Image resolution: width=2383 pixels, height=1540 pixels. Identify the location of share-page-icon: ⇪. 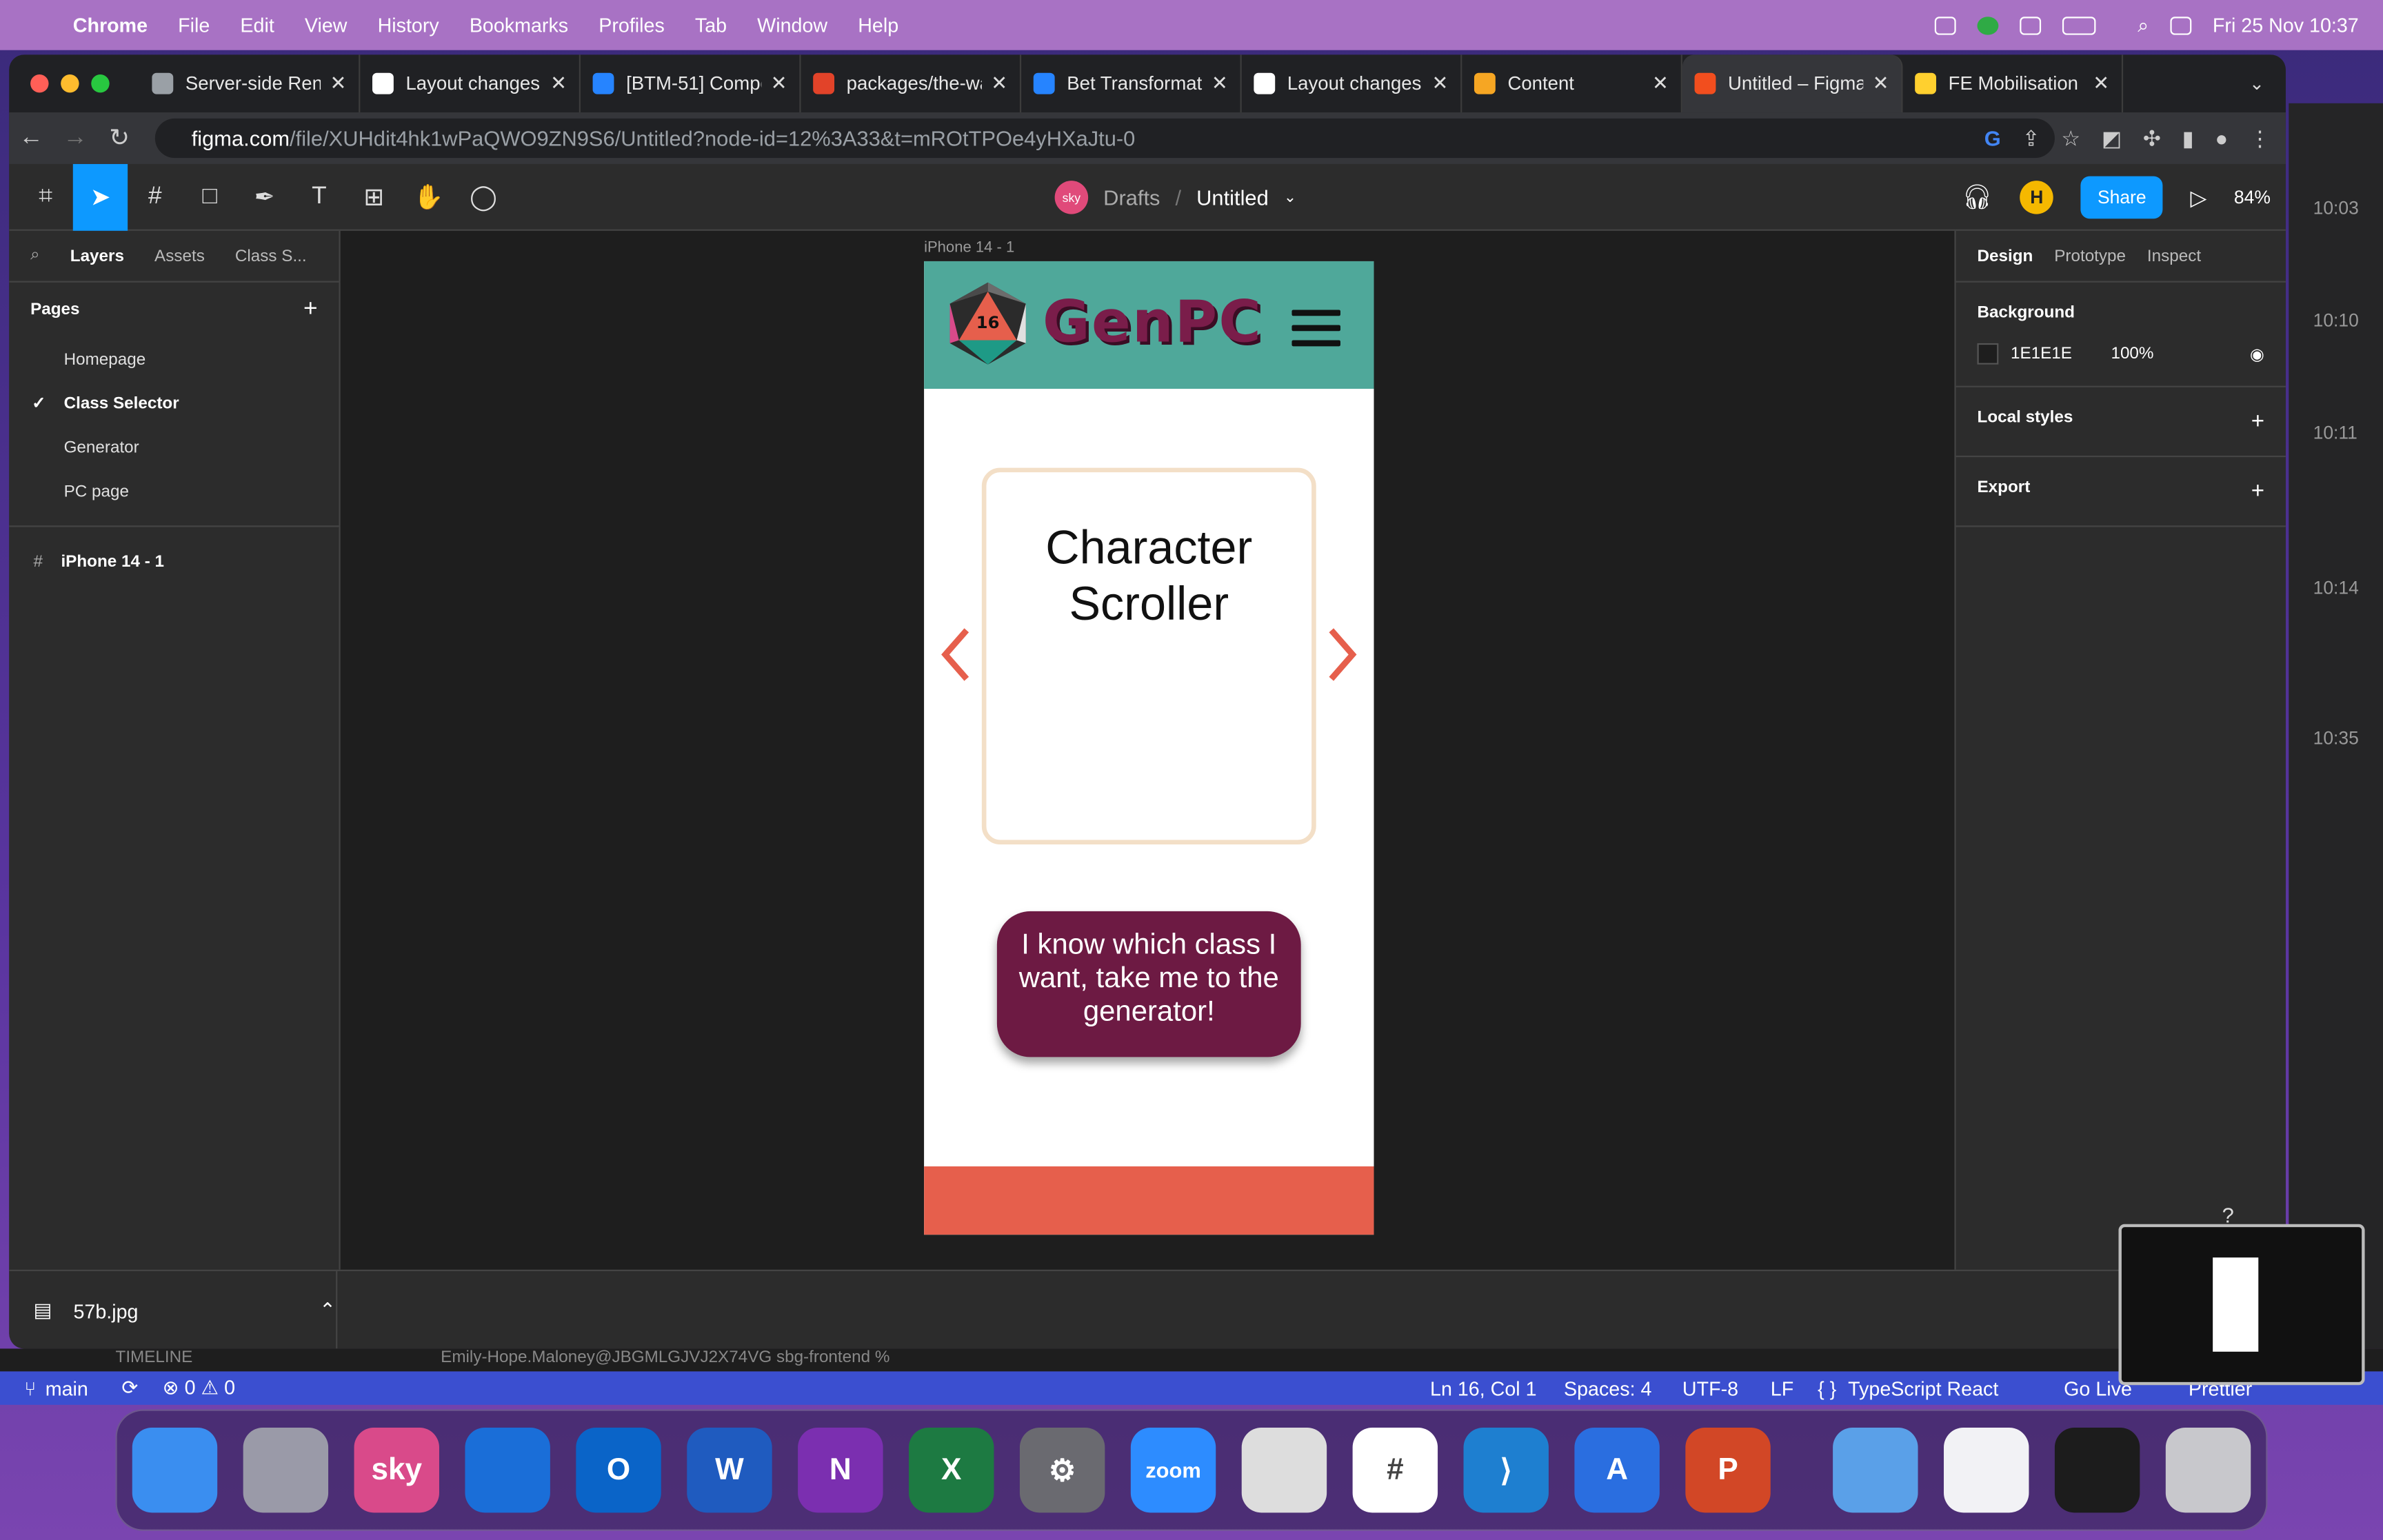
(2031, 138).